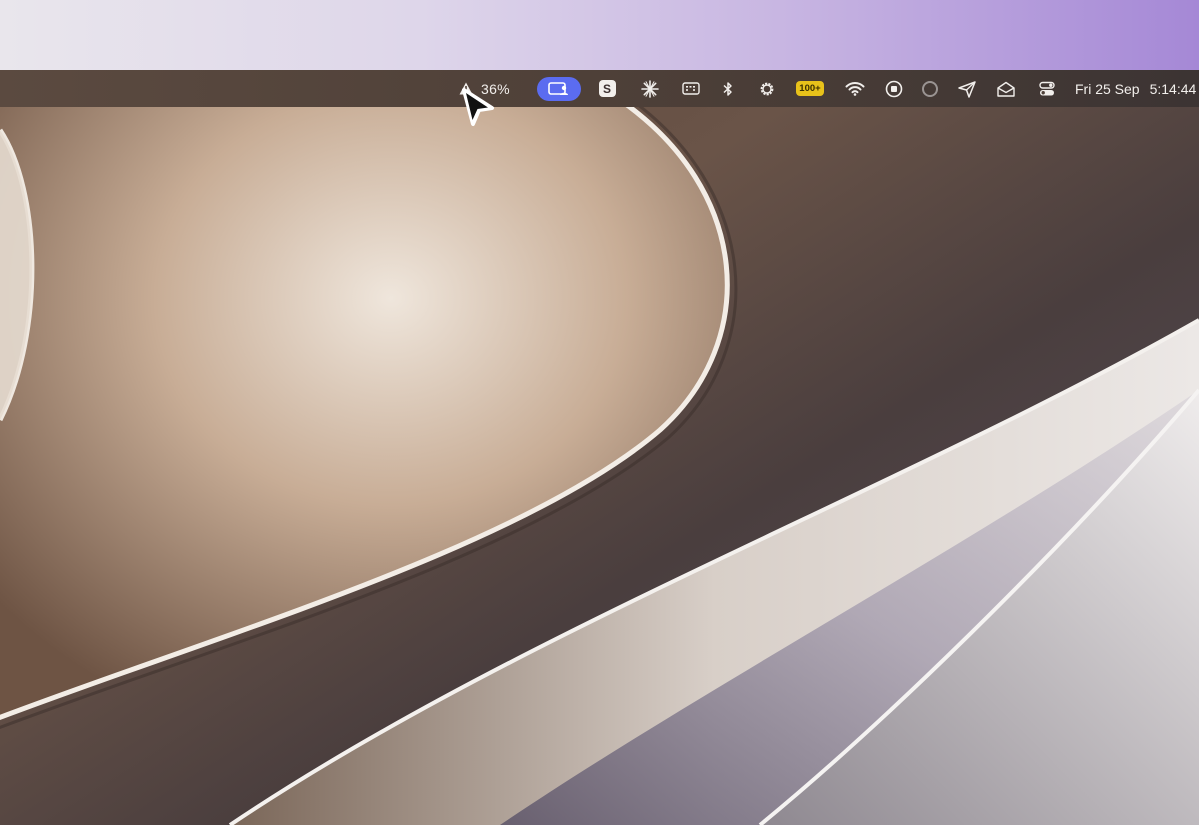 The height and width of the screenshot is (825, 1199). I want to click on bluetooth-icon, so click(728, 88).